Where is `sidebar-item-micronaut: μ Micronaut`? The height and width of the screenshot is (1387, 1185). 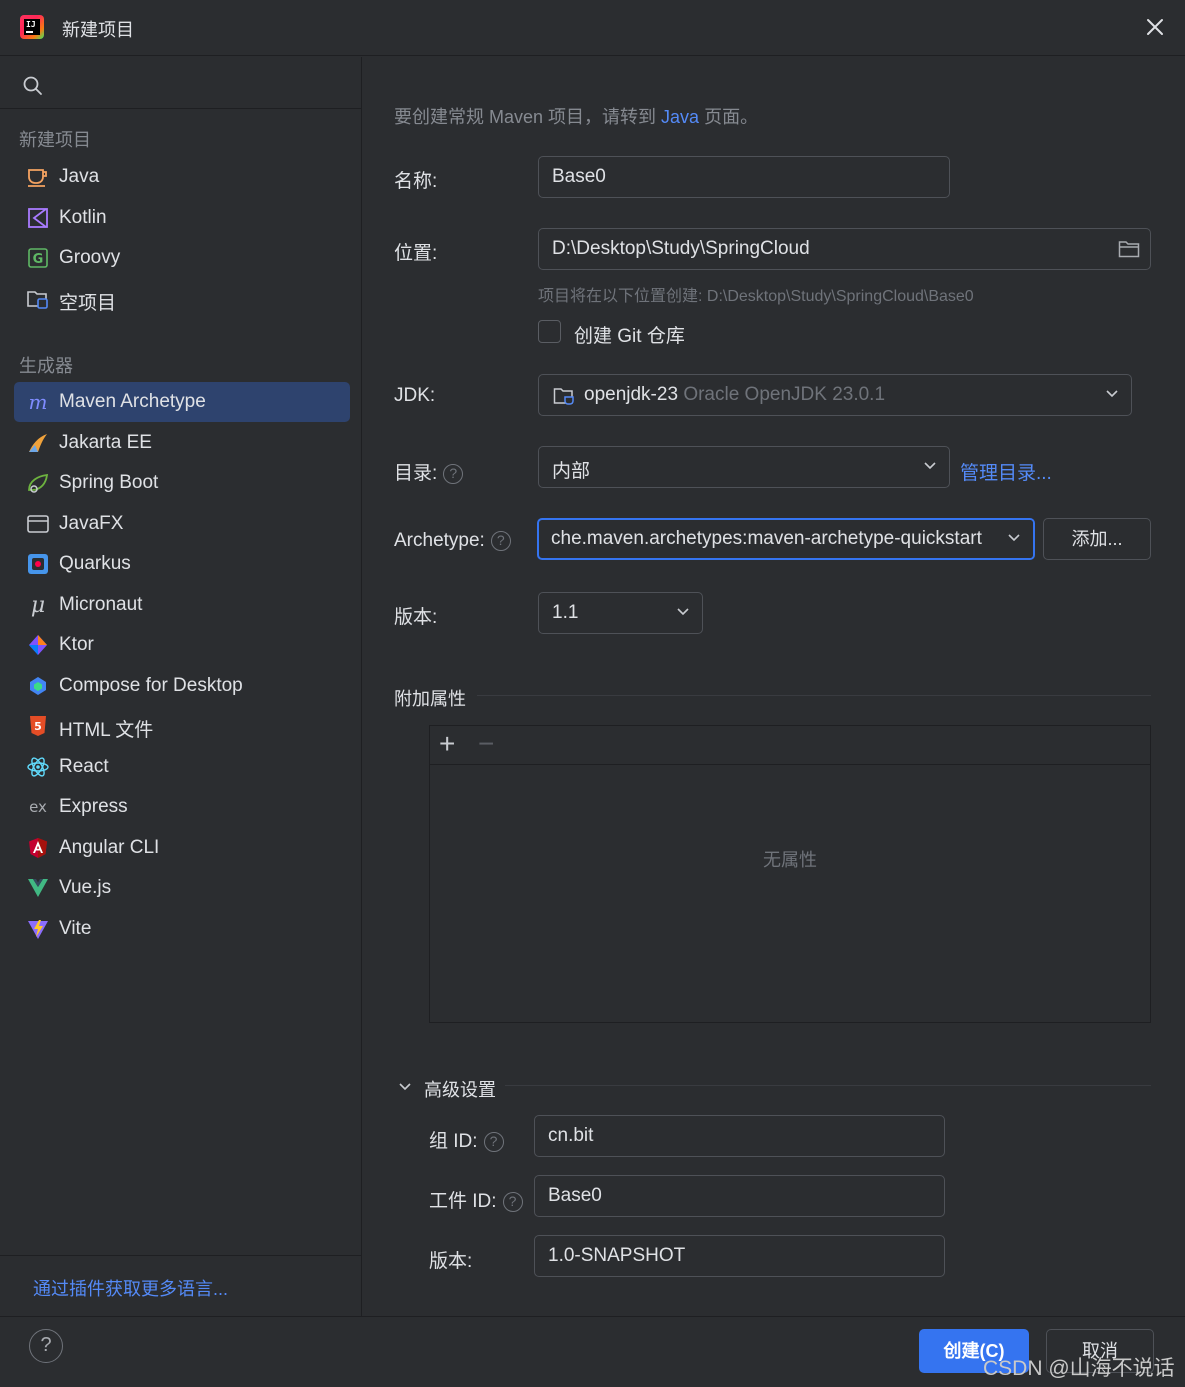 sidebar-item-micronaut: μ Micronaut is located at coordinates (182, 605).